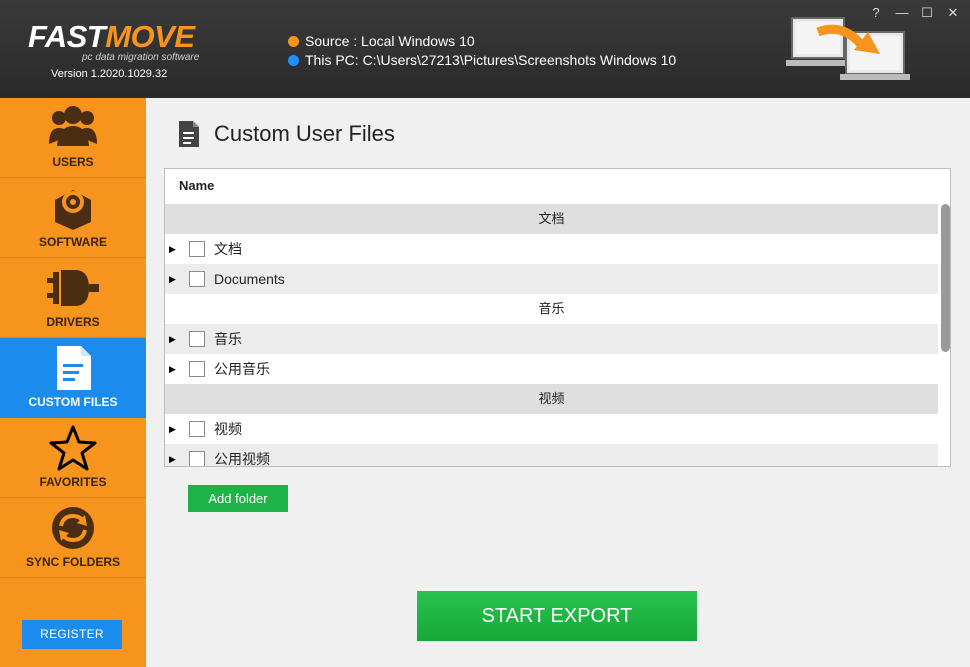 Image resolution: width=970 pixels, height=667 pixels. What do you see at coordinates (304, 133) in the screenshot?
I see `page-title: Custom User Files` at bounding box center [304, 133].